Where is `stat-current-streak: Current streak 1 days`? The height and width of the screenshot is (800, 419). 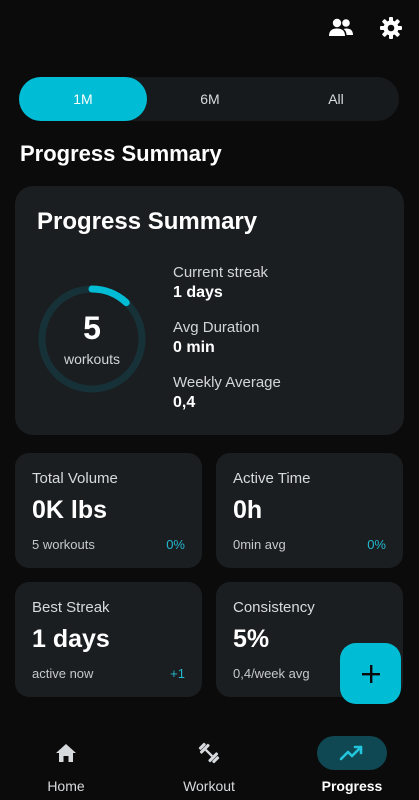
stat-current-streak: Current streak 1 days is located at coordinates (220, 283).